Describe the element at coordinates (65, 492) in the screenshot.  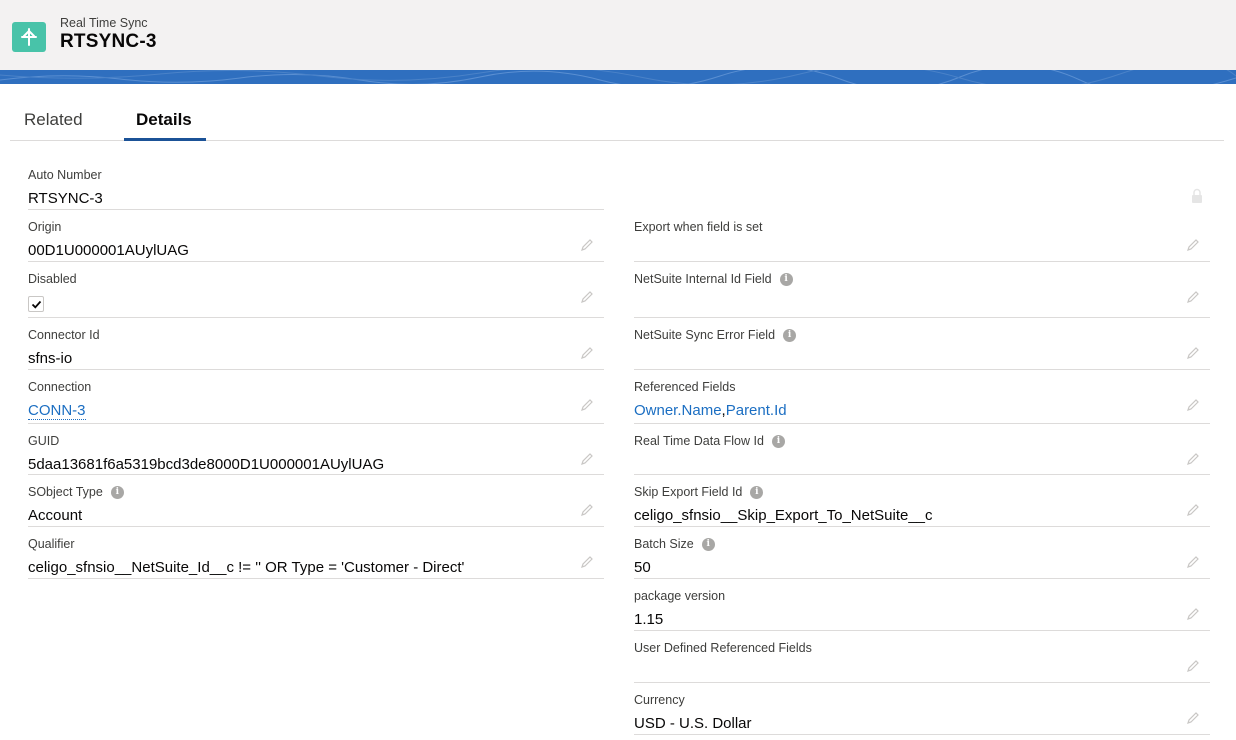
I see `field-label-text: SObject Type` at that location.